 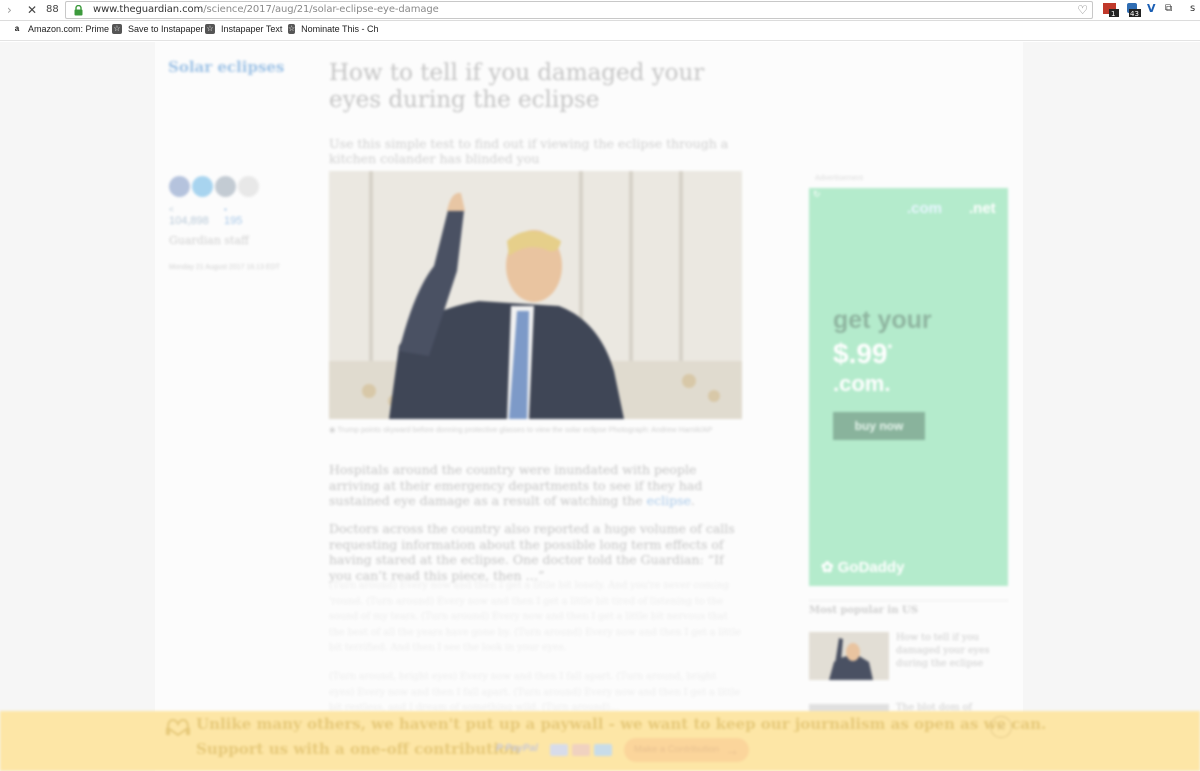 What do you see at coordinates (517, 748) in the screenshot?
I see `paypal-logo: P PayPal` at bounding box center [517, 748].